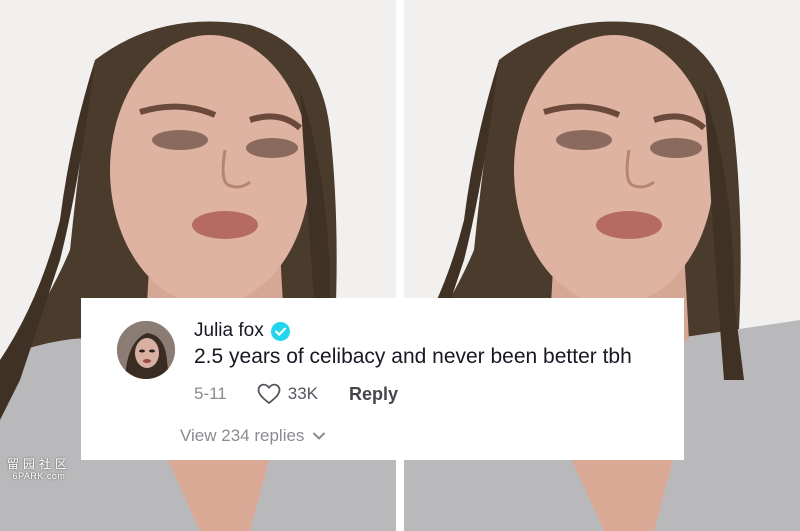 The image size is (800, 531). I want to click on comment-meta: 5-11 33K Reply, so click(296, 394).